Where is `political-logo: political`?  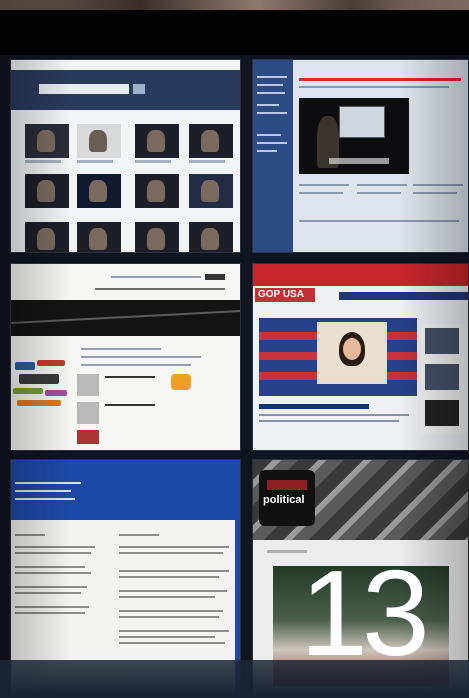 political-logo: political is located at coordinates (287, 498).